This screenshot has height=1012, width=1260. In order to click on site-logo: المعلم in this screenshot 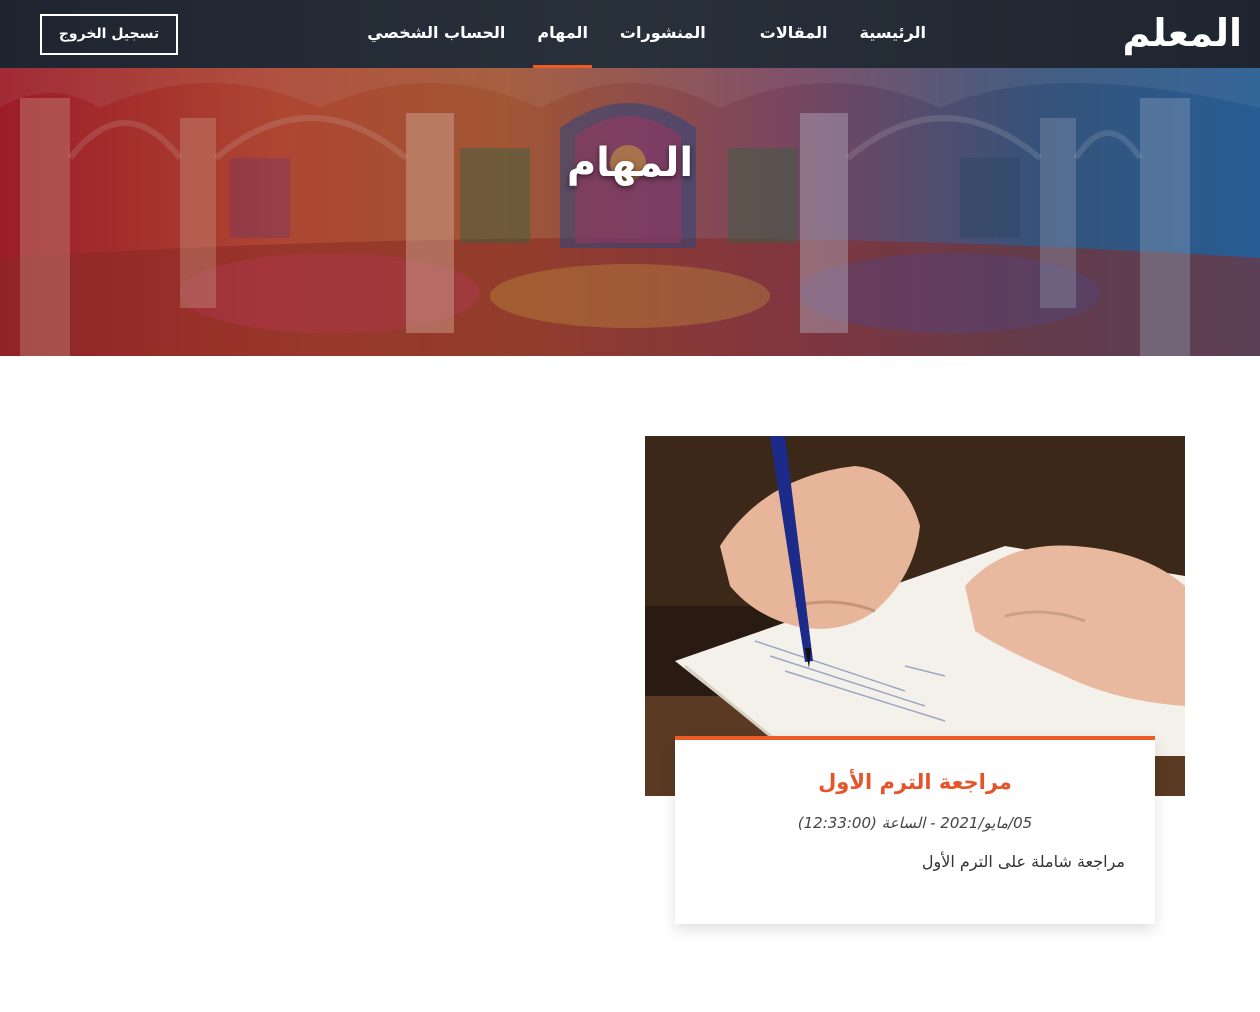, I will do `click(1182, 33)`.